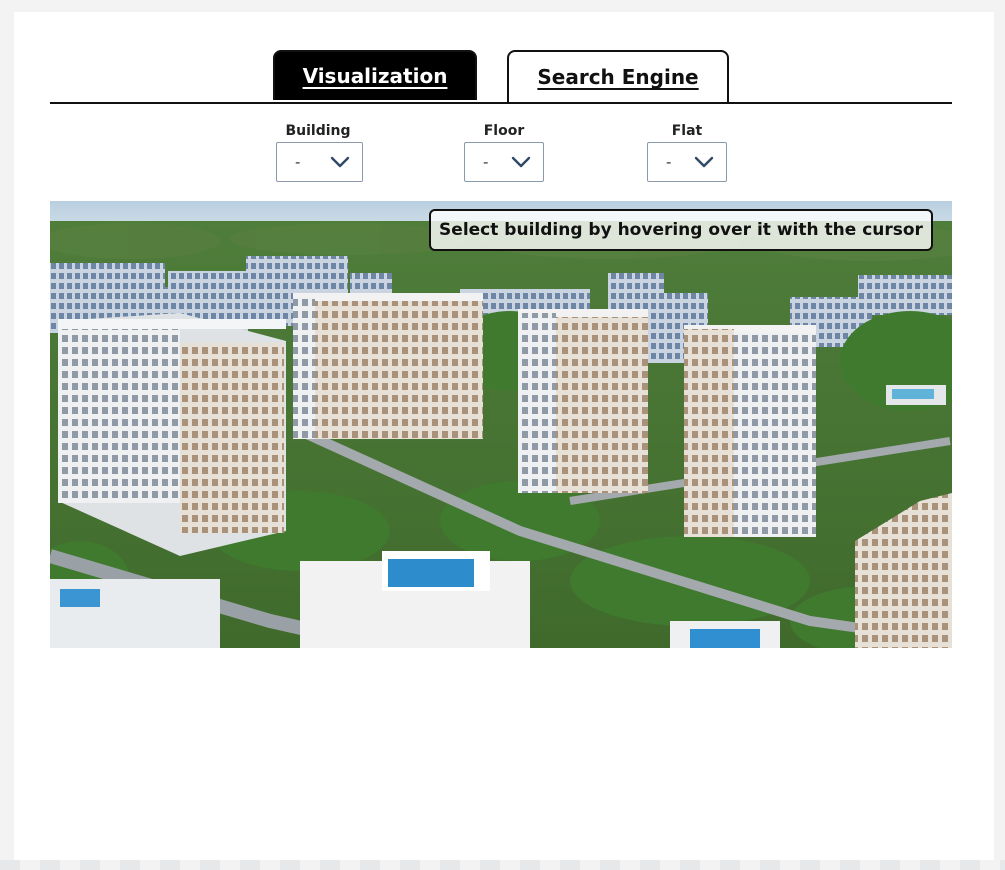  What do you see at coordinates (319, 162) in the screenshot?
I see `building-select: -` at bounding box center [319, 162].